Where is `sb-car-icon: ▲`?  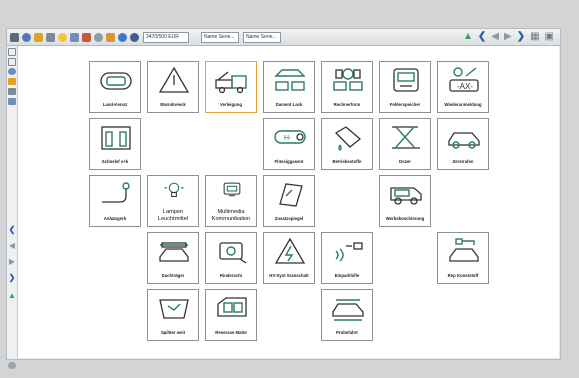
sb-car-icon: ▲ is located at coordinates (12, 296).